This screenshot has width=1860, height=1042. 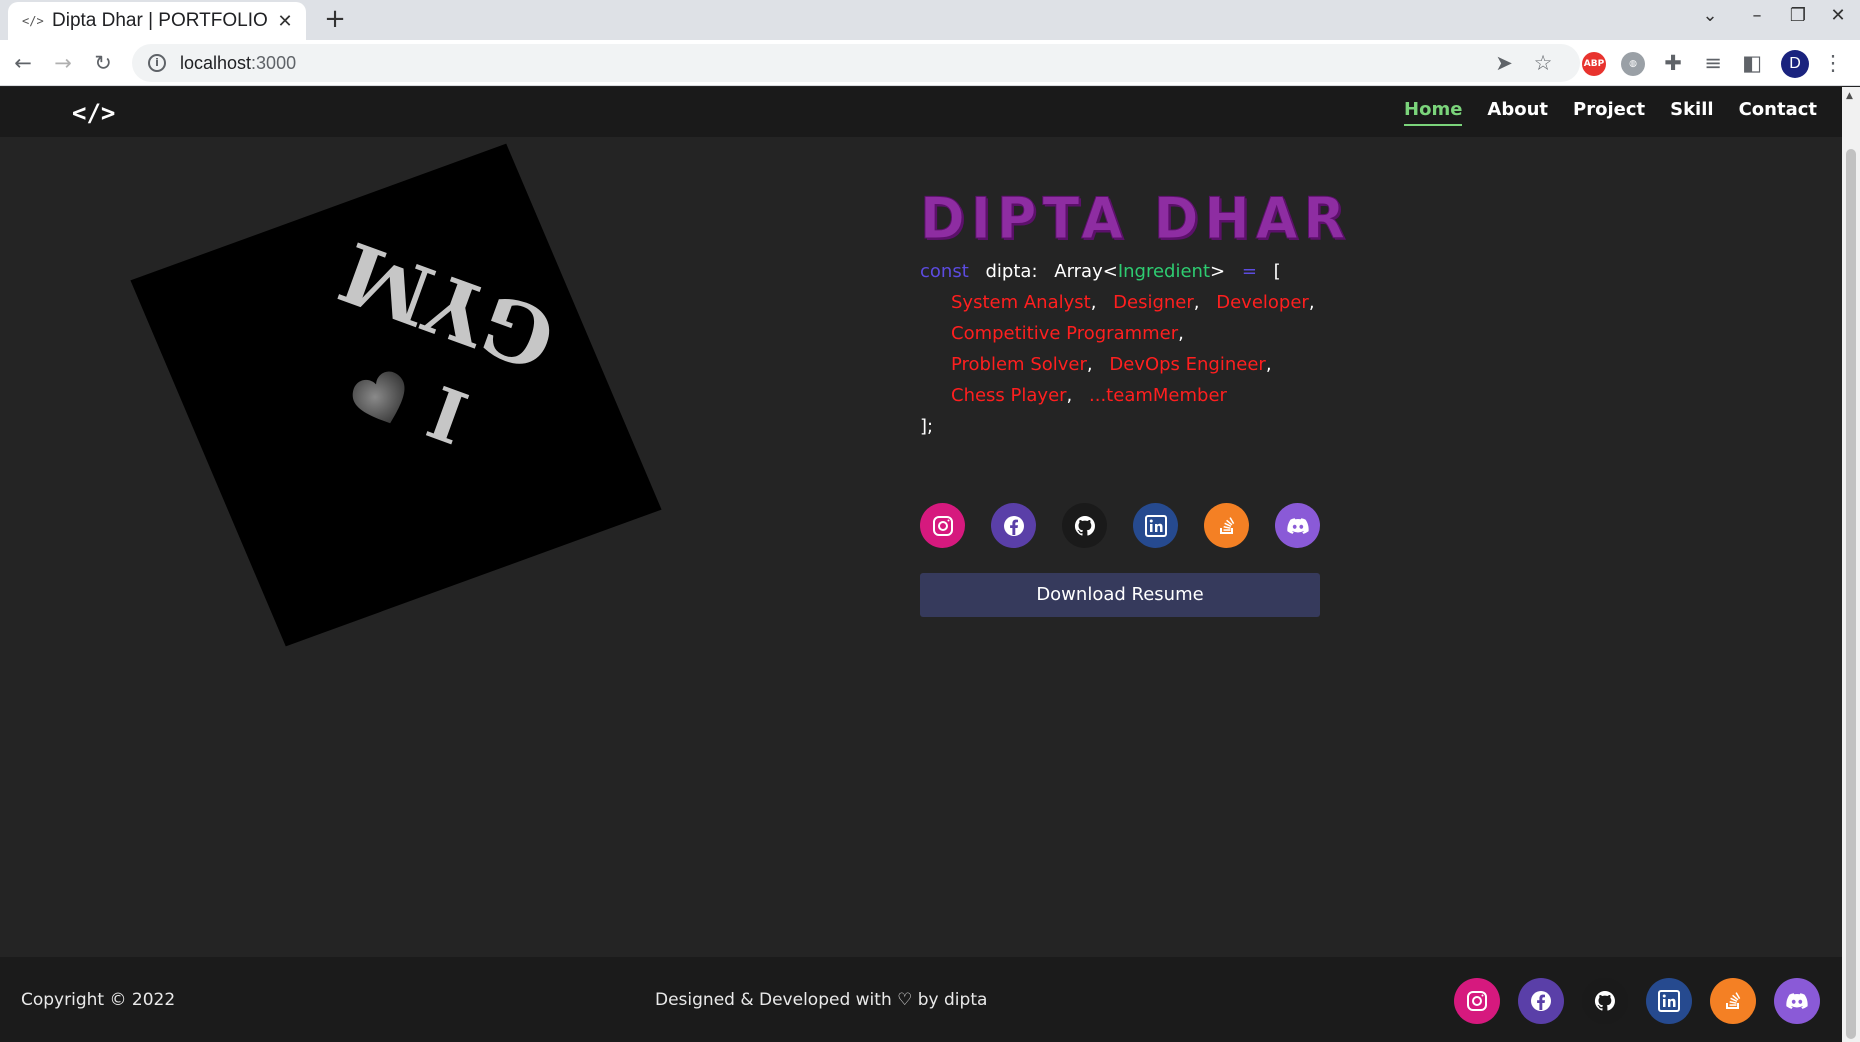 I want to click on close-window-icon: ✕, so click(x=1838, y=15).